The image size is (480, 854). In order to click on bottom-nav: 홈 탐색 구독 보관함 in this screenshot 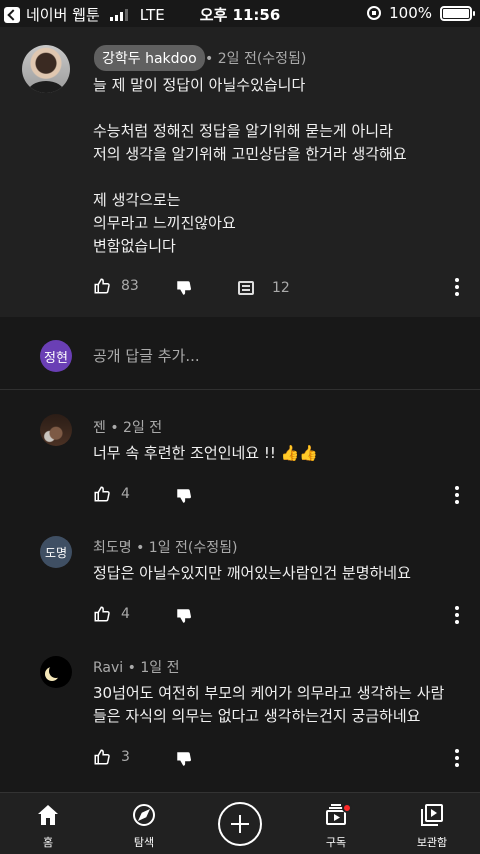, I will do `click(240, 823)`.